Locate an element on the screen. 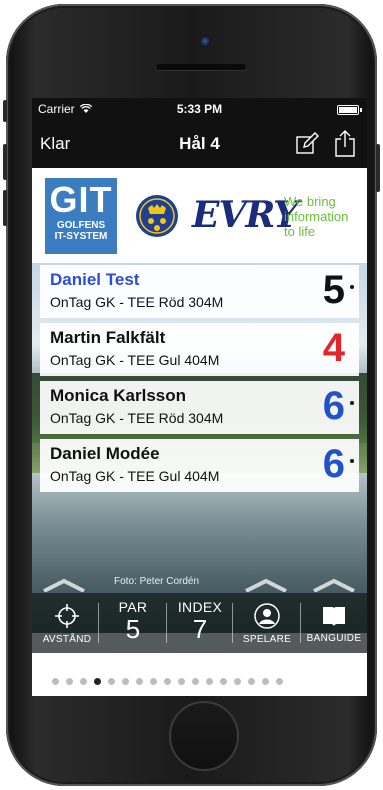  players-button: SPELARE is located at coordinates (267, 623).